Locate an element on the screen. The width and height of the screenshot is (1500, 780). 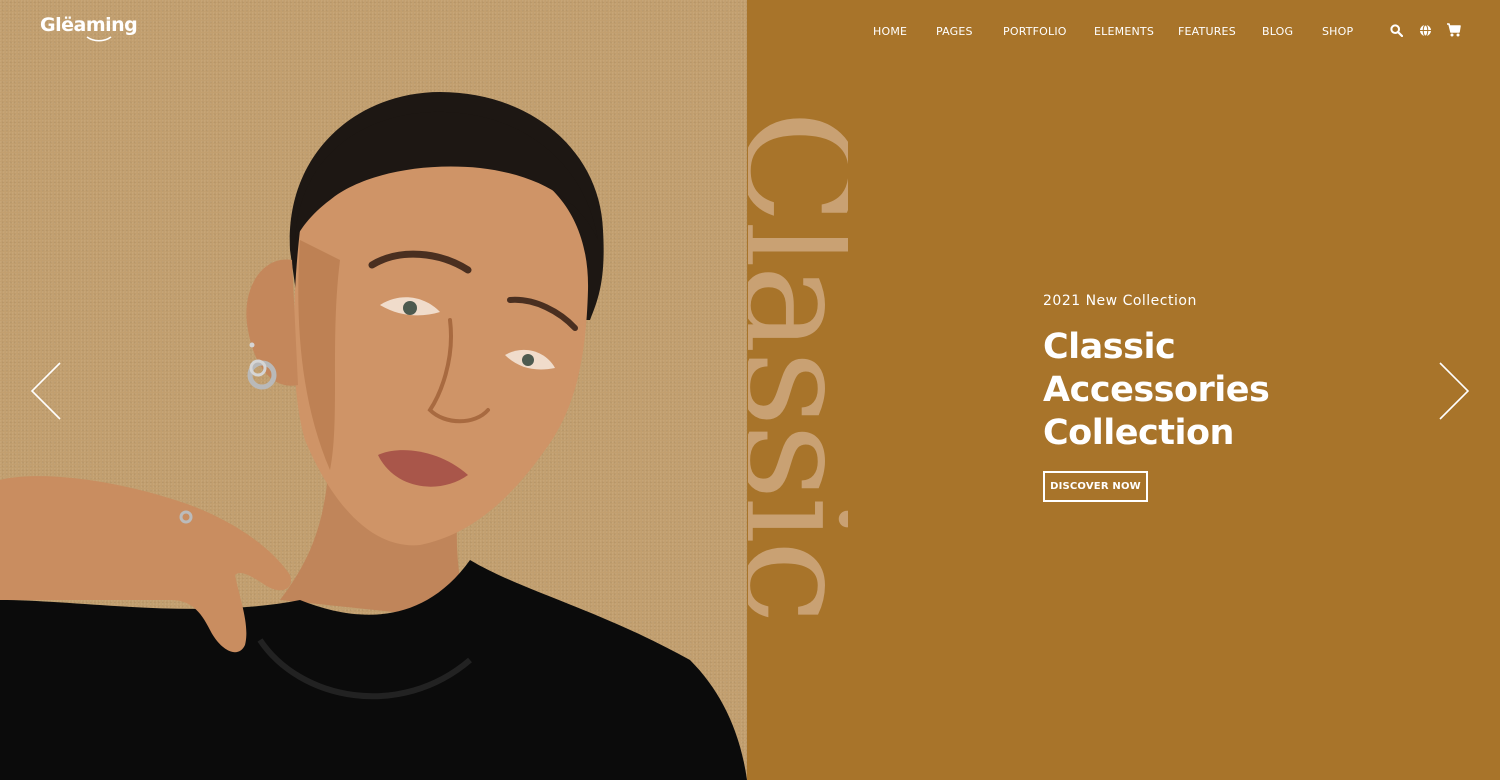
search-icon is located at coordinates (1396, 30).